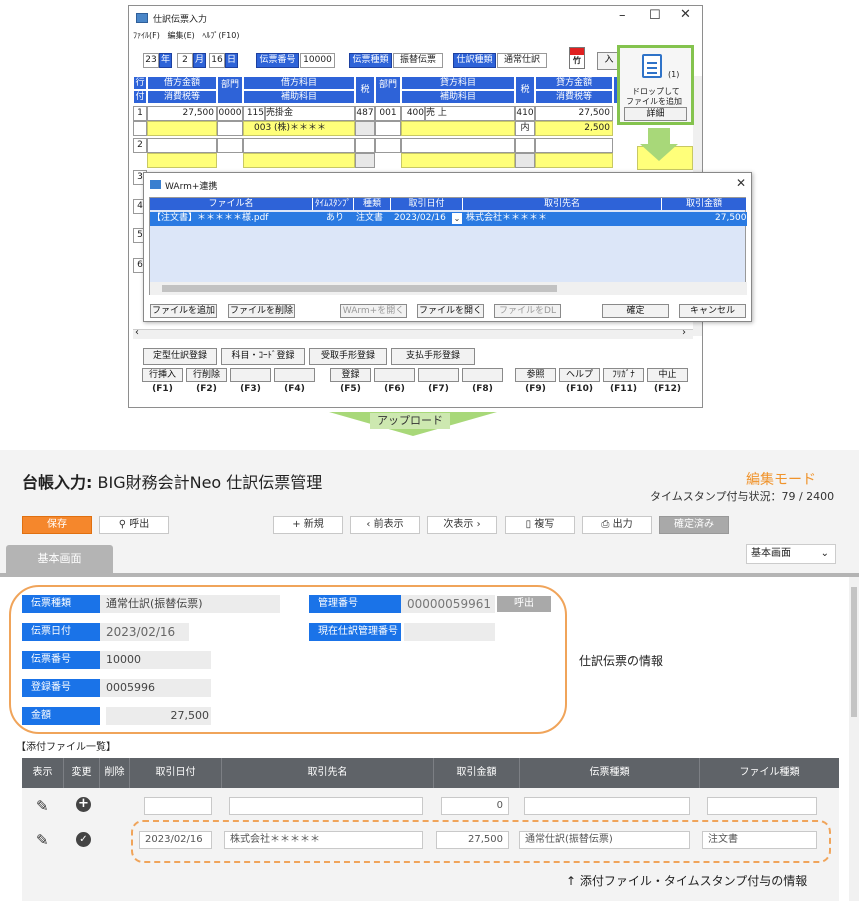 This screenshot has width=859, height=901. What do you see at coordinates (182, 128) in the screenshot?
I see `row1-tax-amount-debit` at bounding box center [182, 128].